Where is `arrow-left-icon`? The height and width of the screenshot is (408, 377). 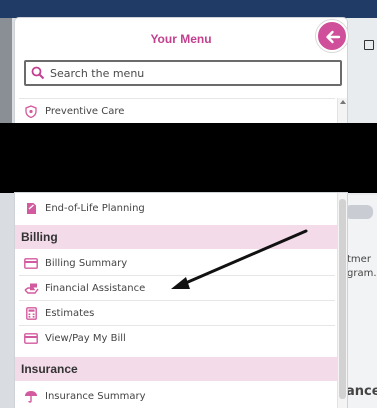 arrow-left-icon is located at coordinates (333, 37).